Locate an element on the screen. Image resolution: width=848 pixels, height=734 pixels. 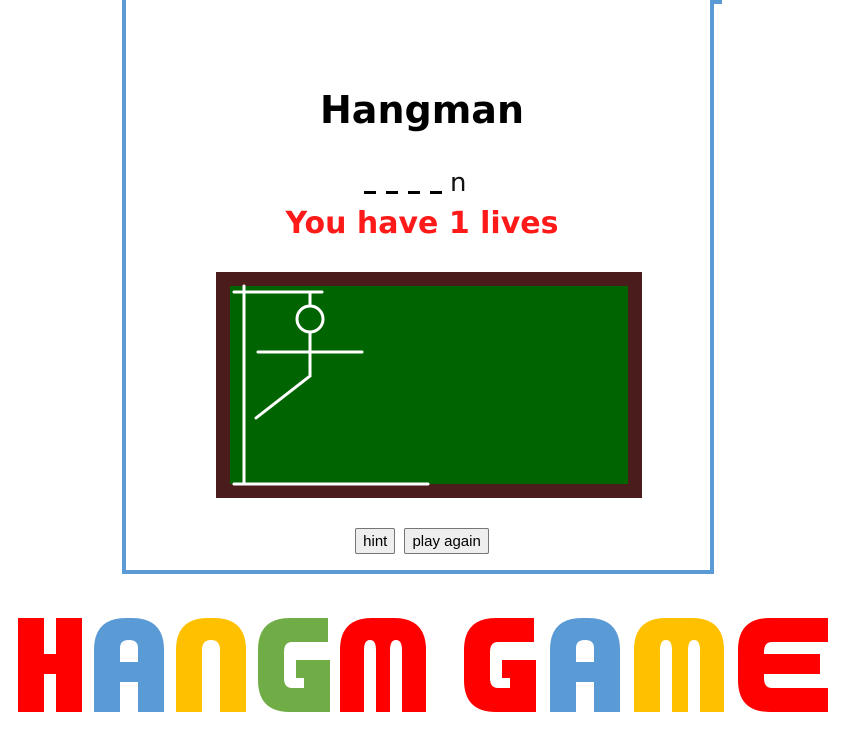
logo-letter-m2 is located at coordinates (679, 665).